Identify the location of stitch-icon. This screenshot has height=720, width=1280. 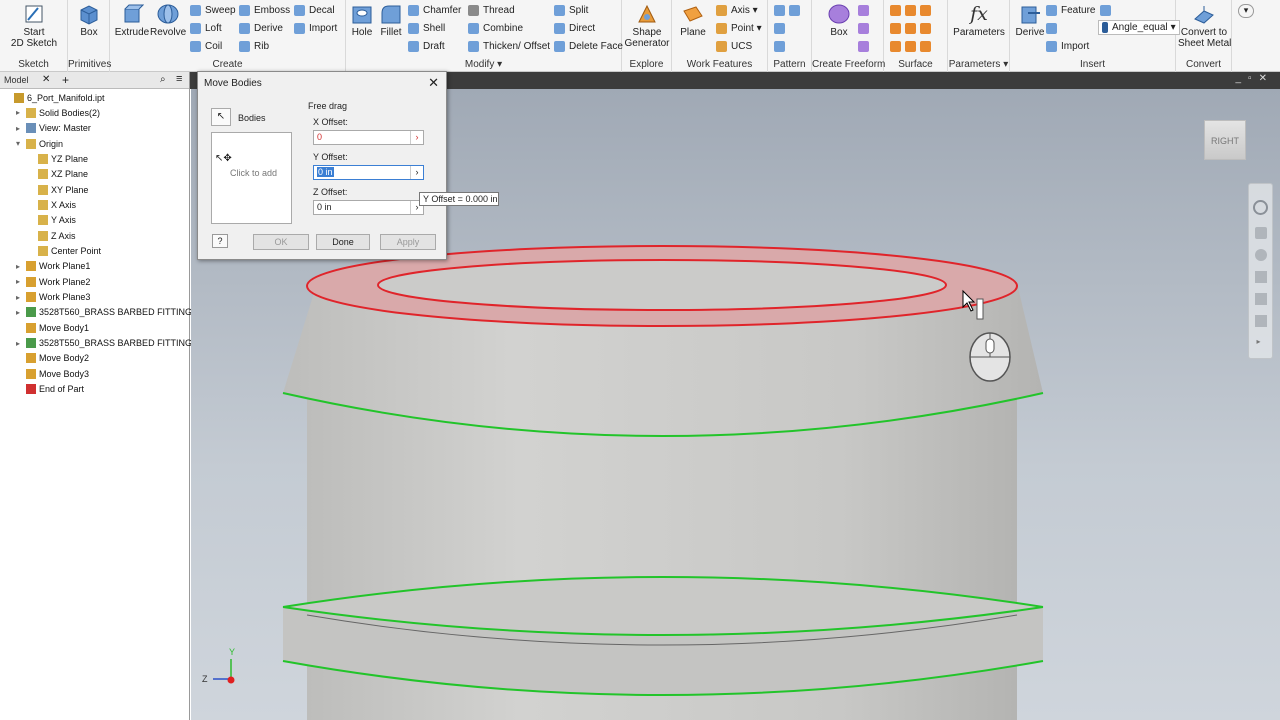
(910, 10).